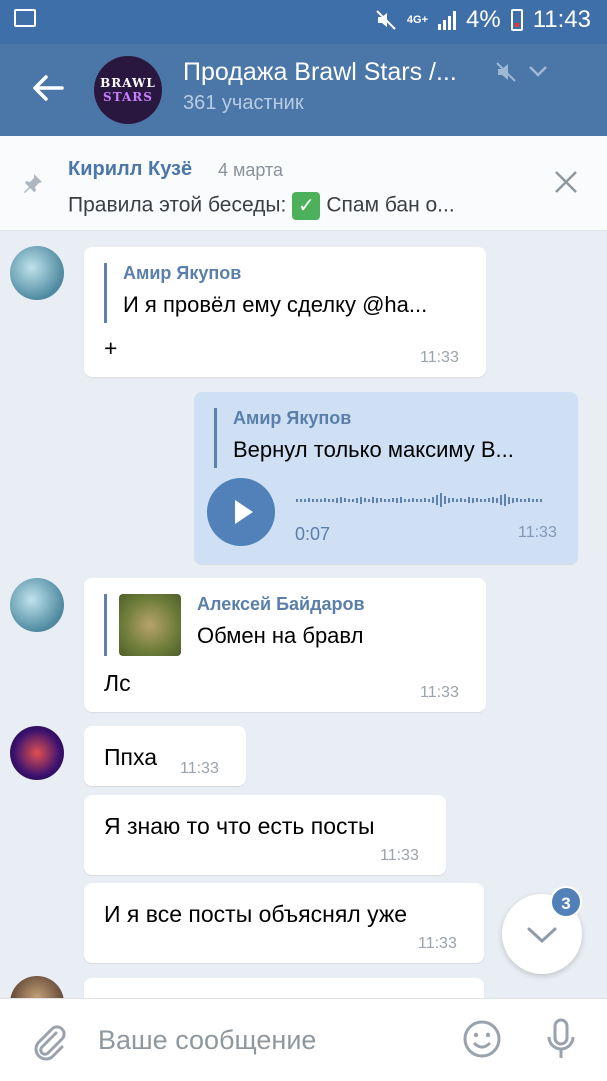 This screenshot has height=1081, width=607. I want to click on image-icon, so click(25, 18).